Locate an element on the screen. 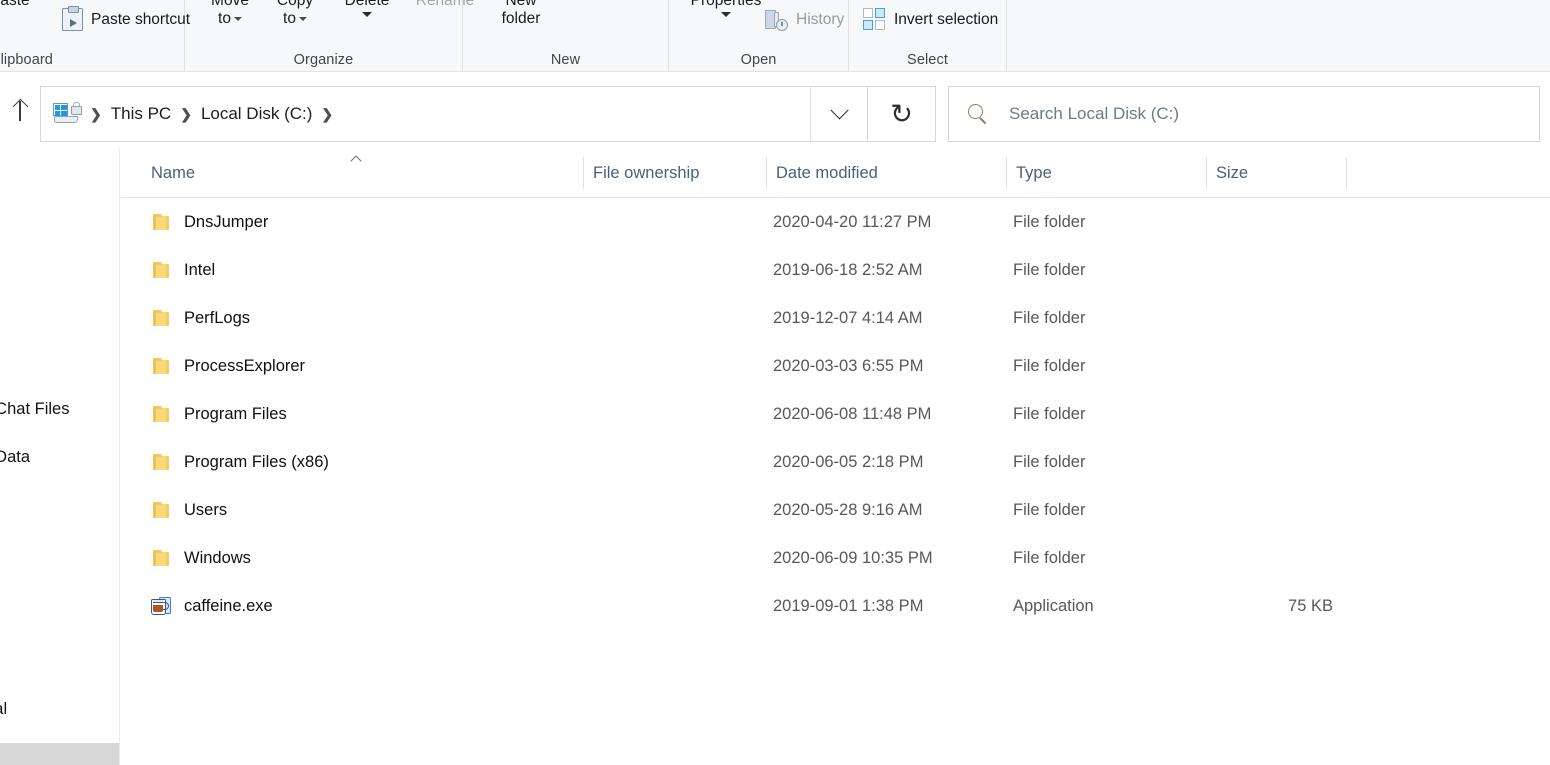 The width and height of the screenshot is (1550, 765). table-row: Intel 2019-06-18 2:52 AM File folder is located at coordinates (835, 270).